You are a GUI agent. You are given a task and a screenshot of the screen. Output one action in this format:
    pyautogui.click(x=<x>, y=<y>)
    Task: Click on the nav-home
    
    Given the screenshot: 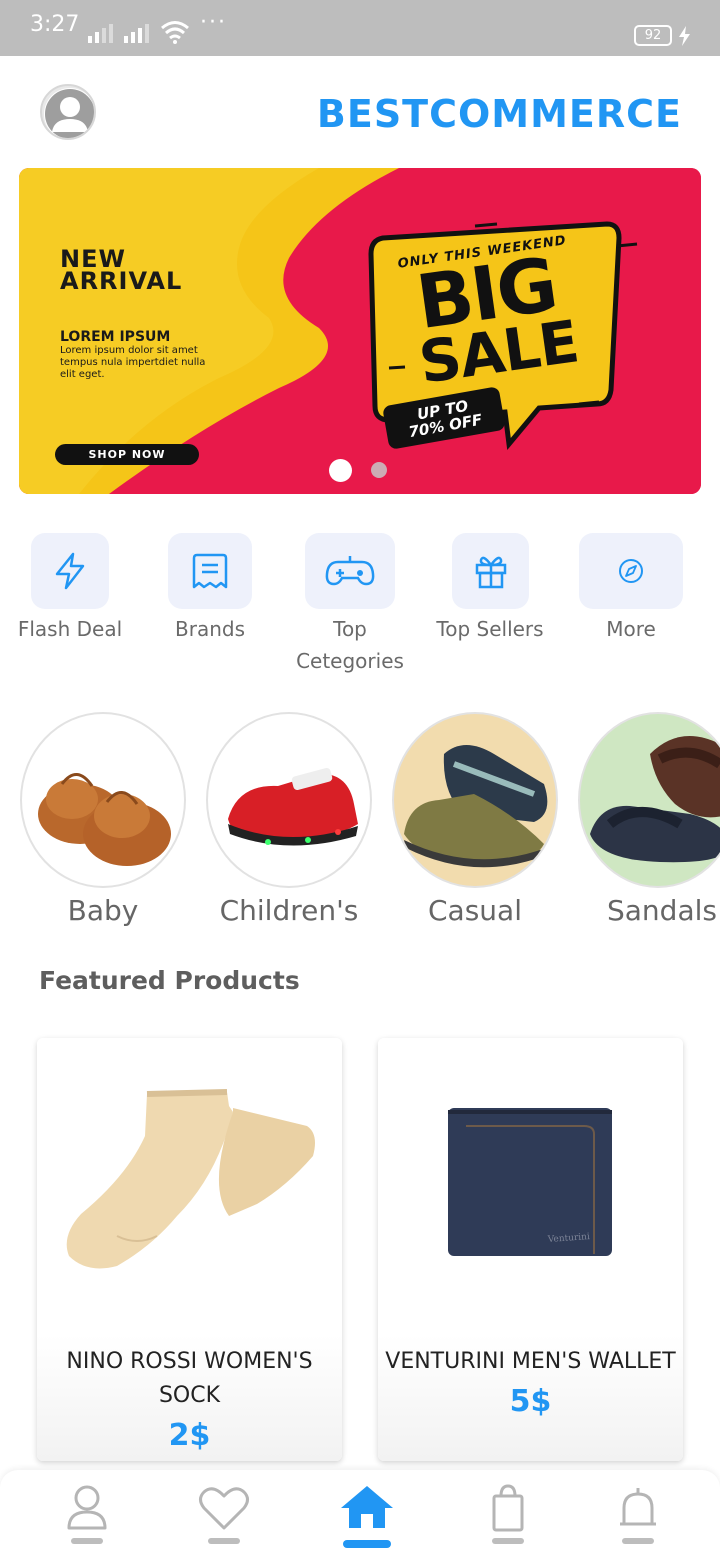 What is the action you would take?
    pyautogui.click(x=367, y=1519)
    